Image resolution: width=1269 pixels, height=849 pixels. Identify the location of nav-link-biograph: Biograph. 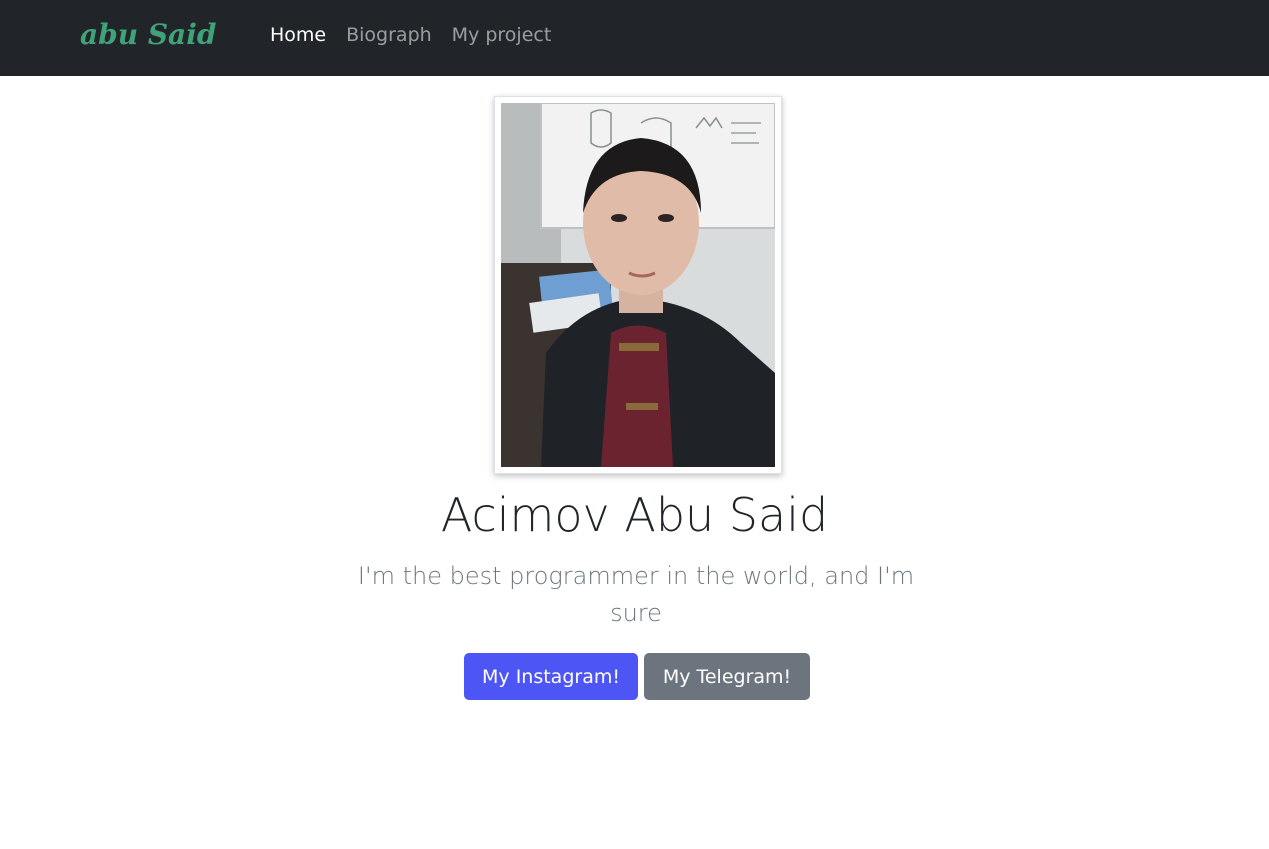
(389, 35).